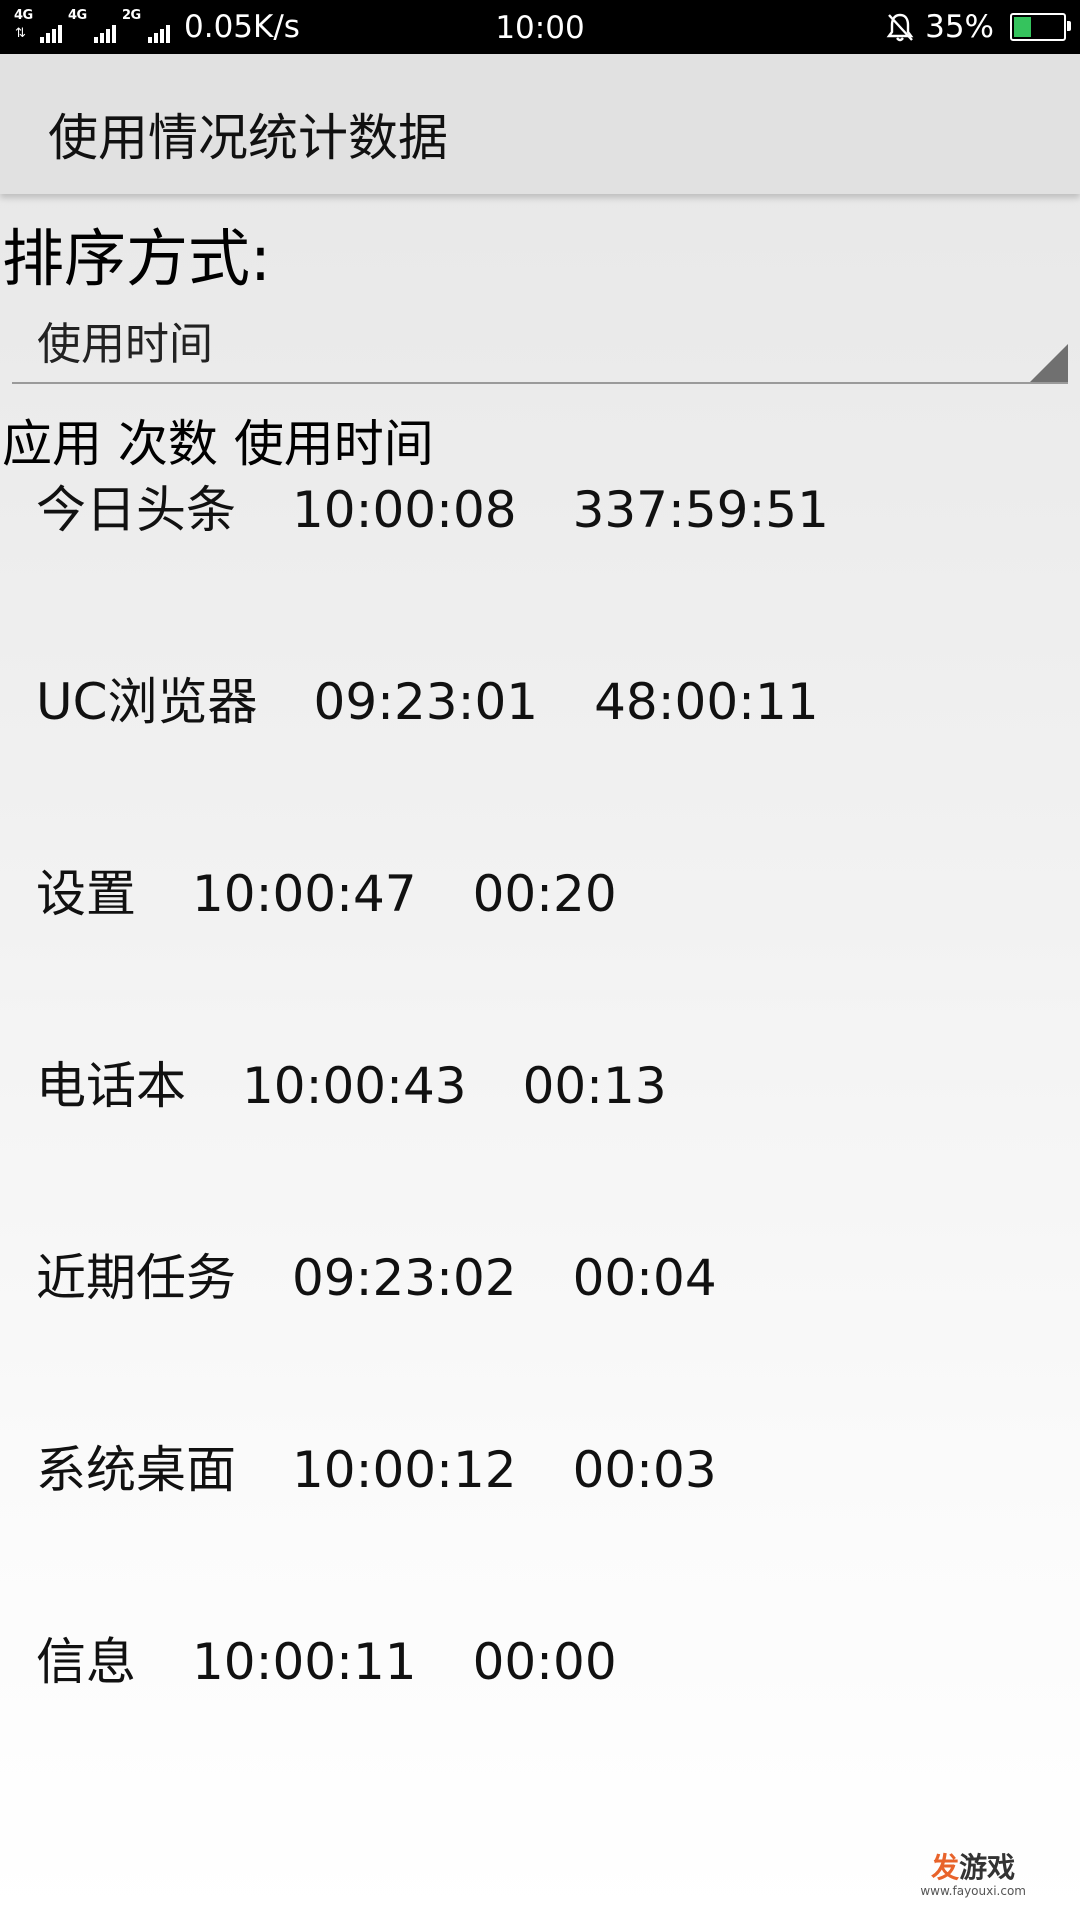 The image size is (1080, 1920). I want to click on row-time: 00:20, so click(544, 894).